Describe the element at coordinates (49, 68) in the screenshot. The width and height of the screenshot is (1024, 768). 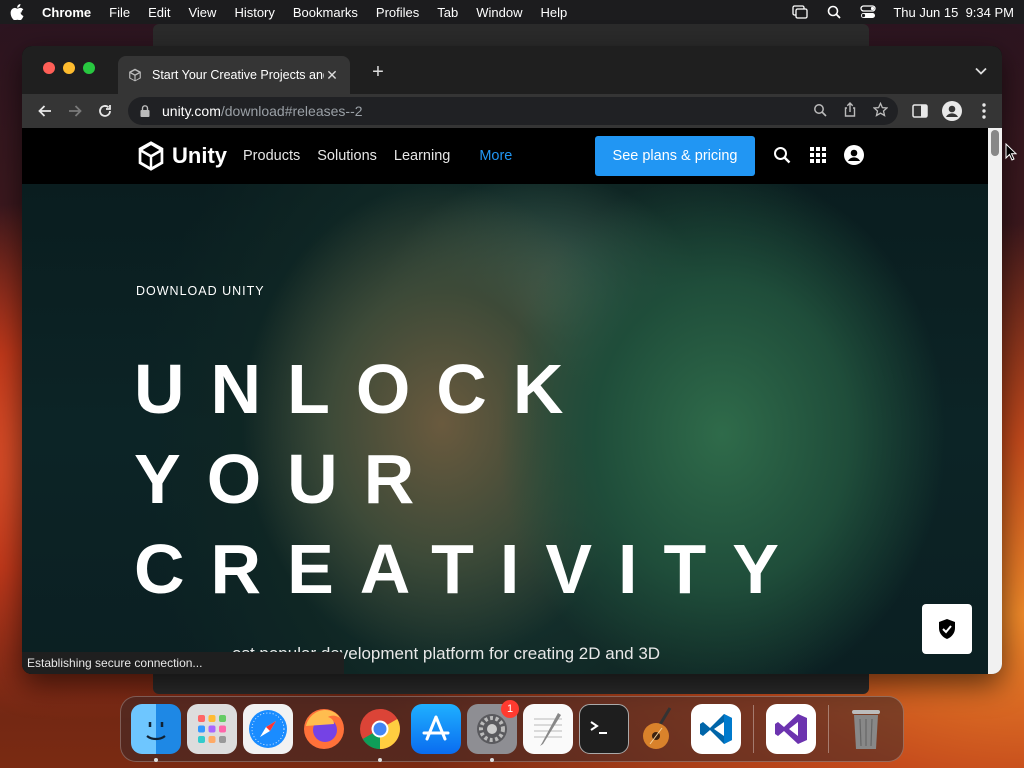
I see `close-window-button` at that location.